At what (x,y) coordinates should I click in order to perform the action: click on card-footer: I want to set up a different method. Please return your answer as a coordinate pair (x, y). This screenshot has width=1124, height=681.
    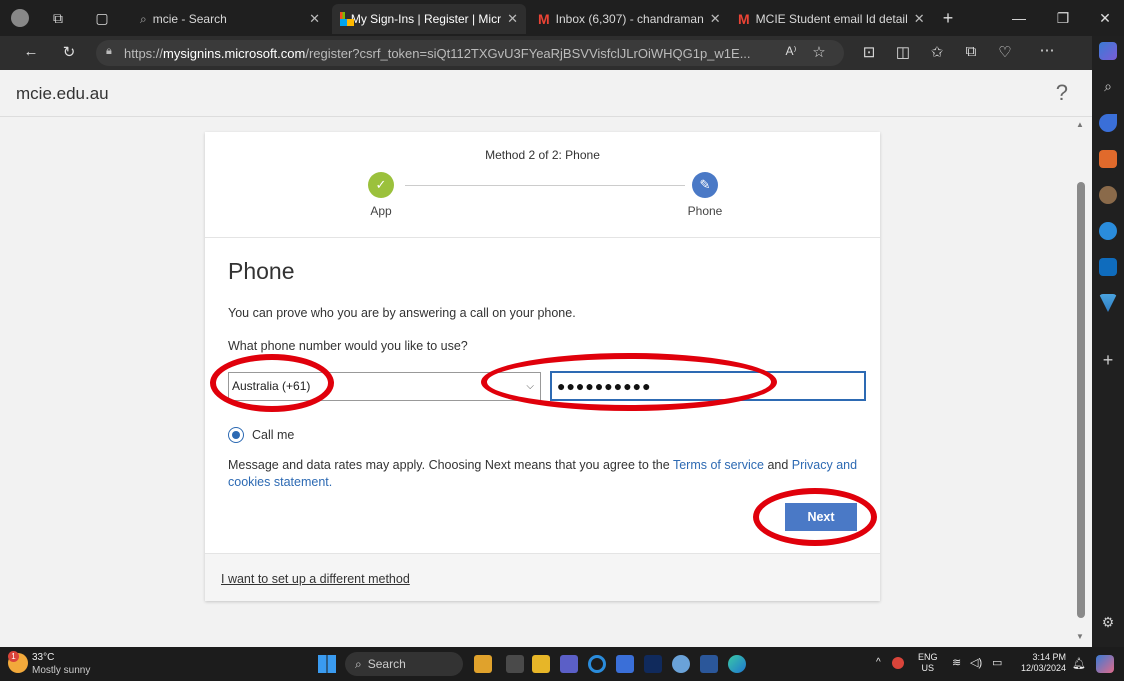
    Looking at the image, I should click on (542, 577).